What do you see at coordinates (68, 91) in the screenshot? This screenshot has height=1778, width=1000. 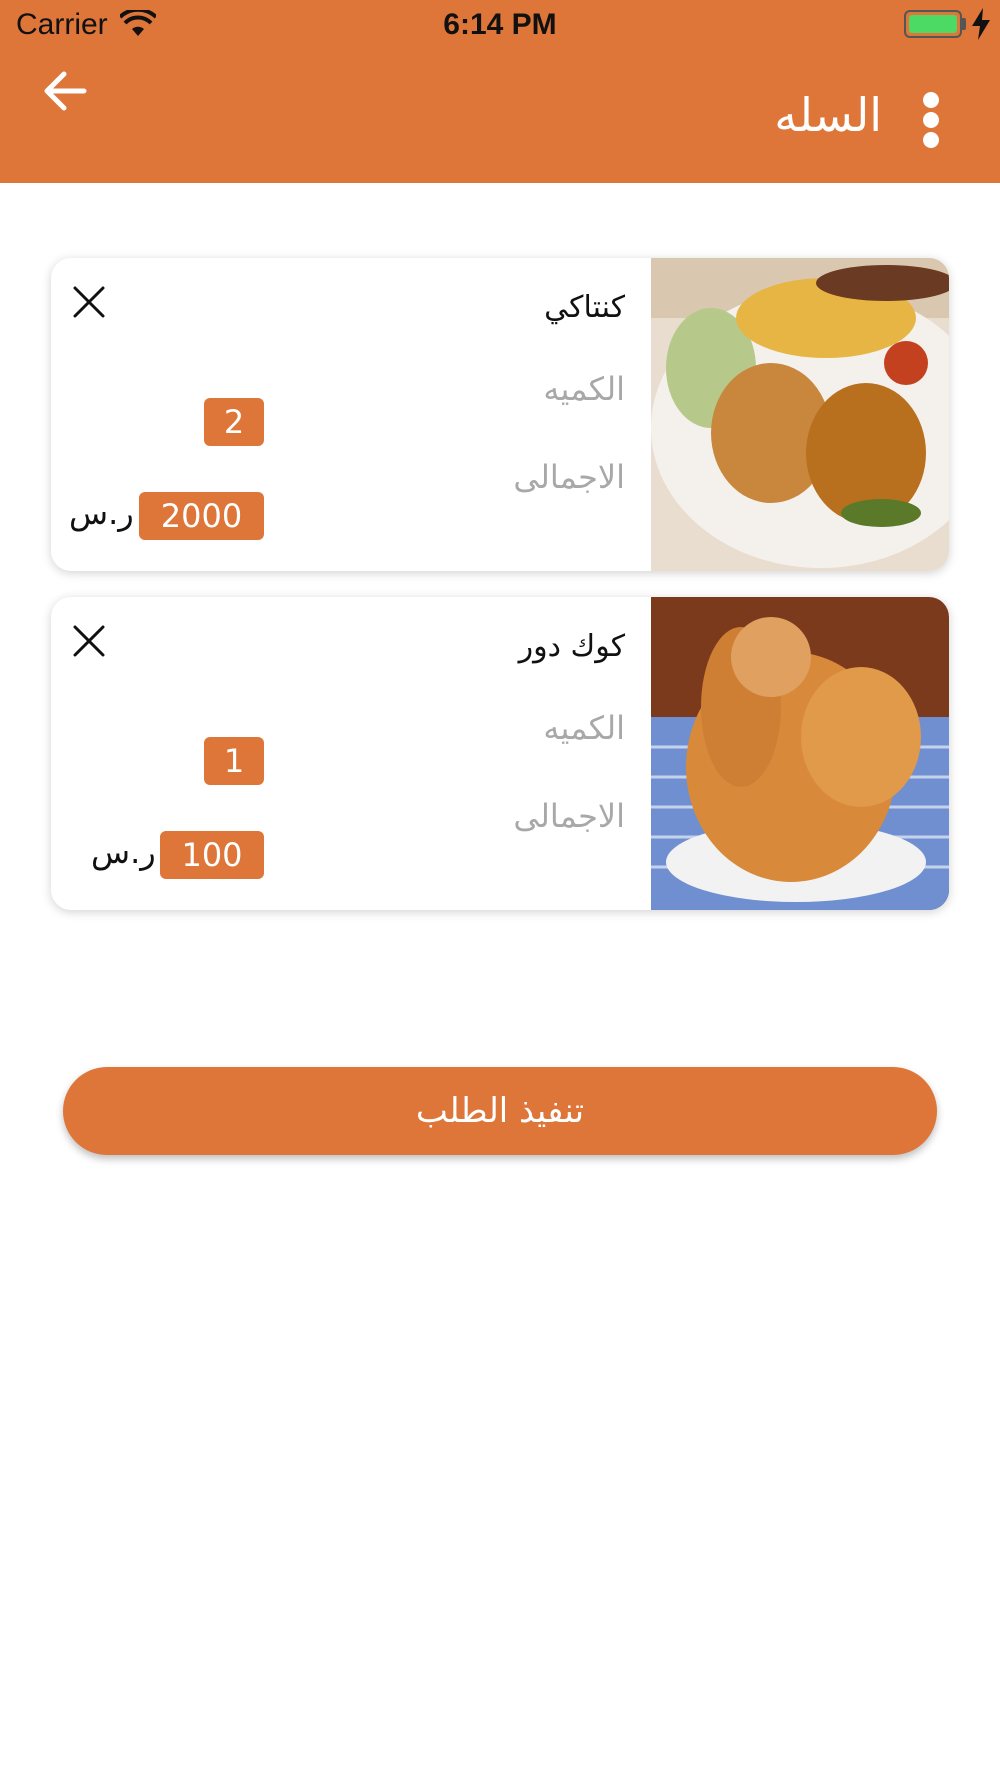 I see `back-arrow-icon` at bounding box center [68, 91].